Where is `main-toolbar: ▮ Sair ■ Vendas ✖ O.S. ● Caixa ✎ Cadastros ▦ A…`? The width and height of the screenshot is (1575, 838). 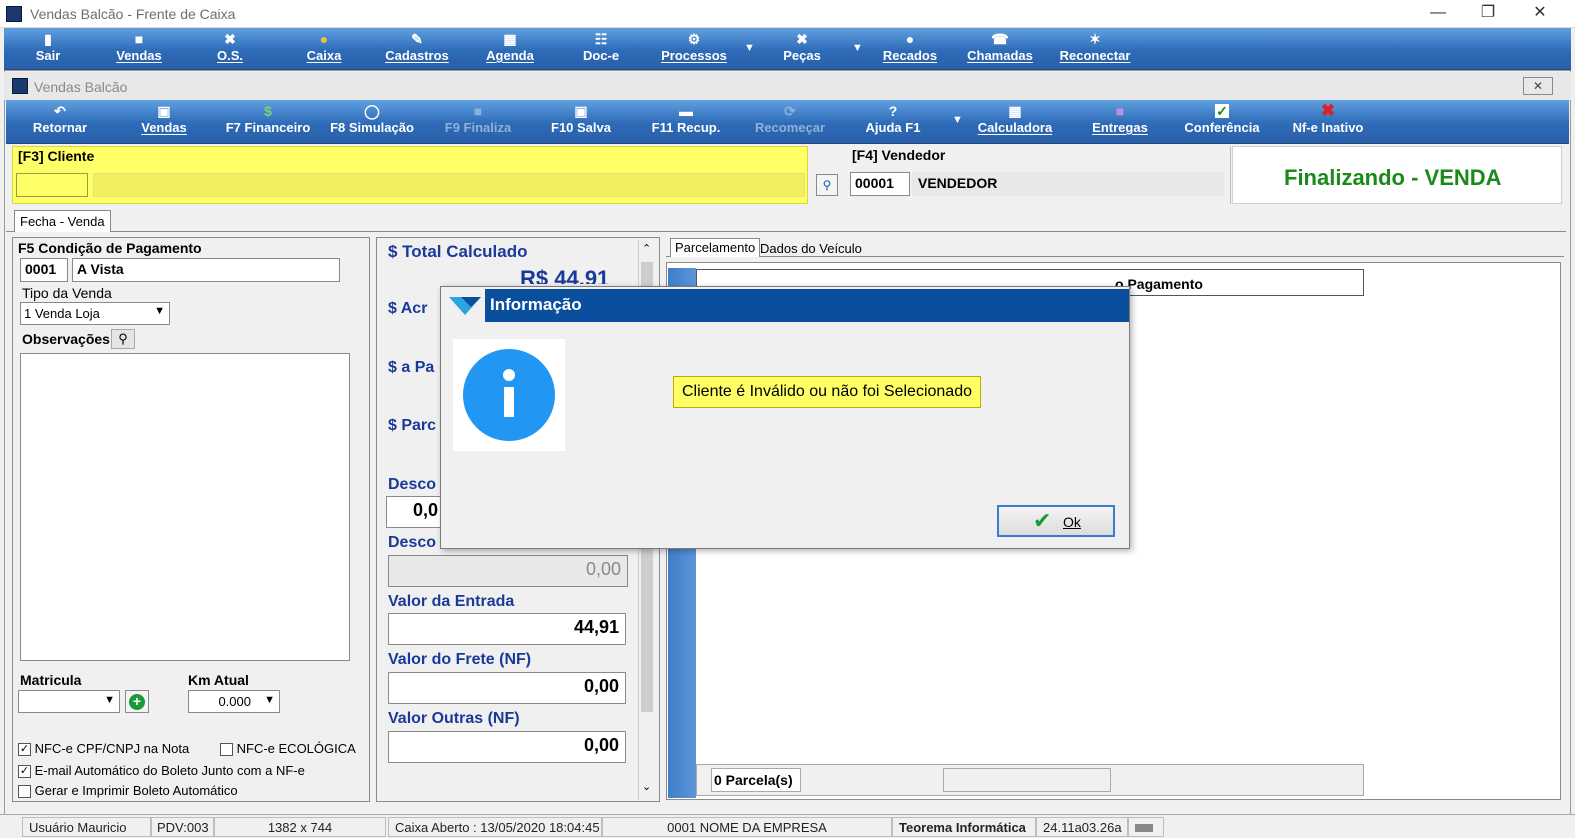 main-toolbar: ▮ Sair ■ Vendas ✖ O.S. ● Caixa ✎ Cadastros ▦ A… is located at coordinates (787, 49).